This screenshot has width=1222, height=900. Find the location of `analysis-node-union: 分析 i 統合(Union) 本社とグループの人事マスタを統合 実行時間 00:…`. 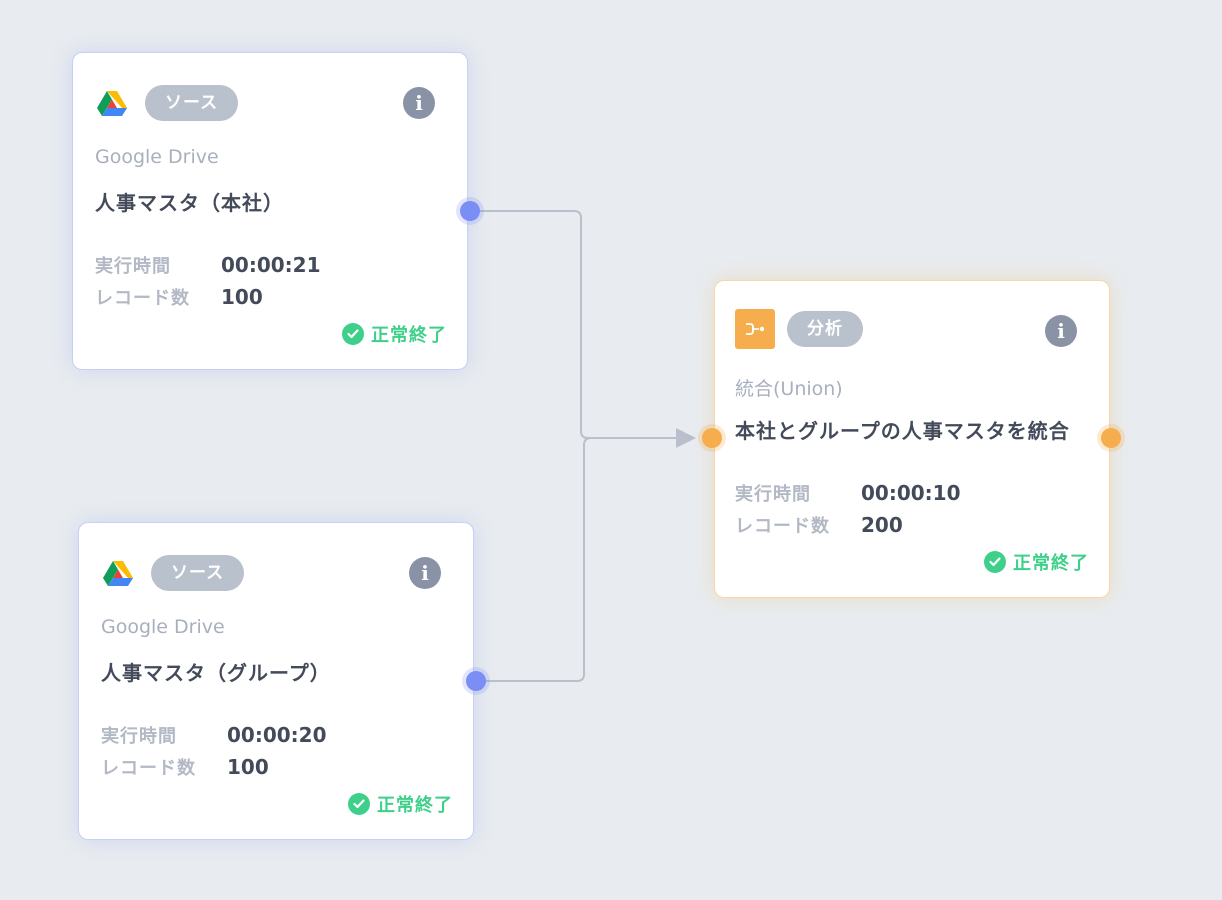

analysis-node-union: 分析 i 統合(Union) 本社とグループの人事マスタを統合 実行時間 00:… is located at coordinates (912, 439).